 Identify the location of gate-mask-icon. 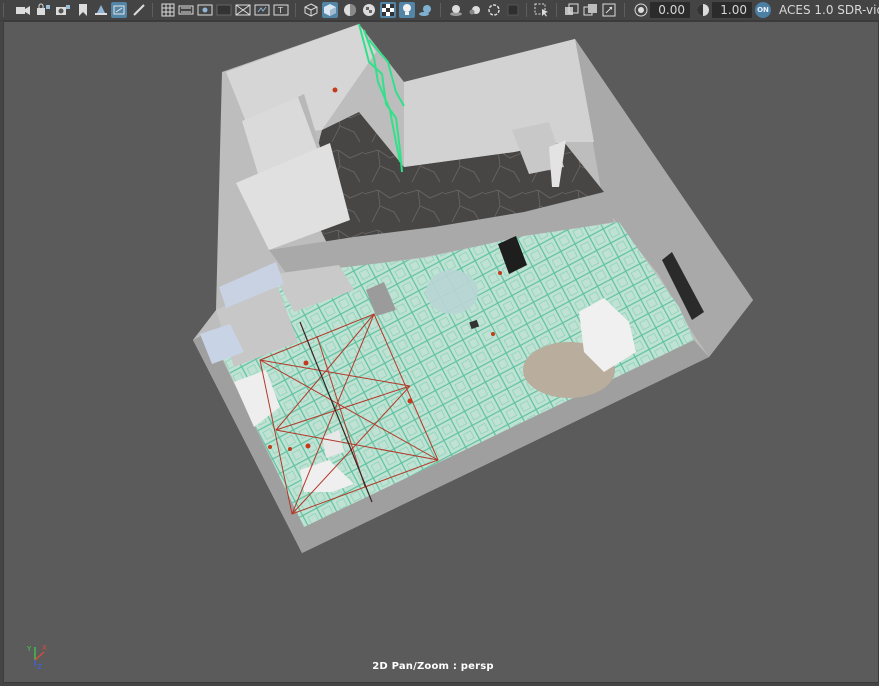
(224, 10).